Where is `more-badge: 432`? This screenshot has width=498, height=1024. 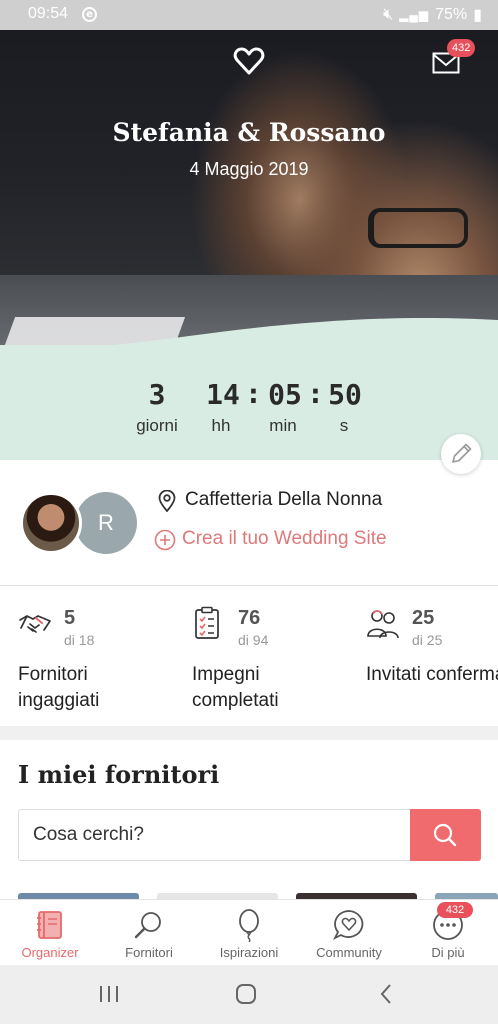 more-badge: 432 is located at coordinates (455, 910).